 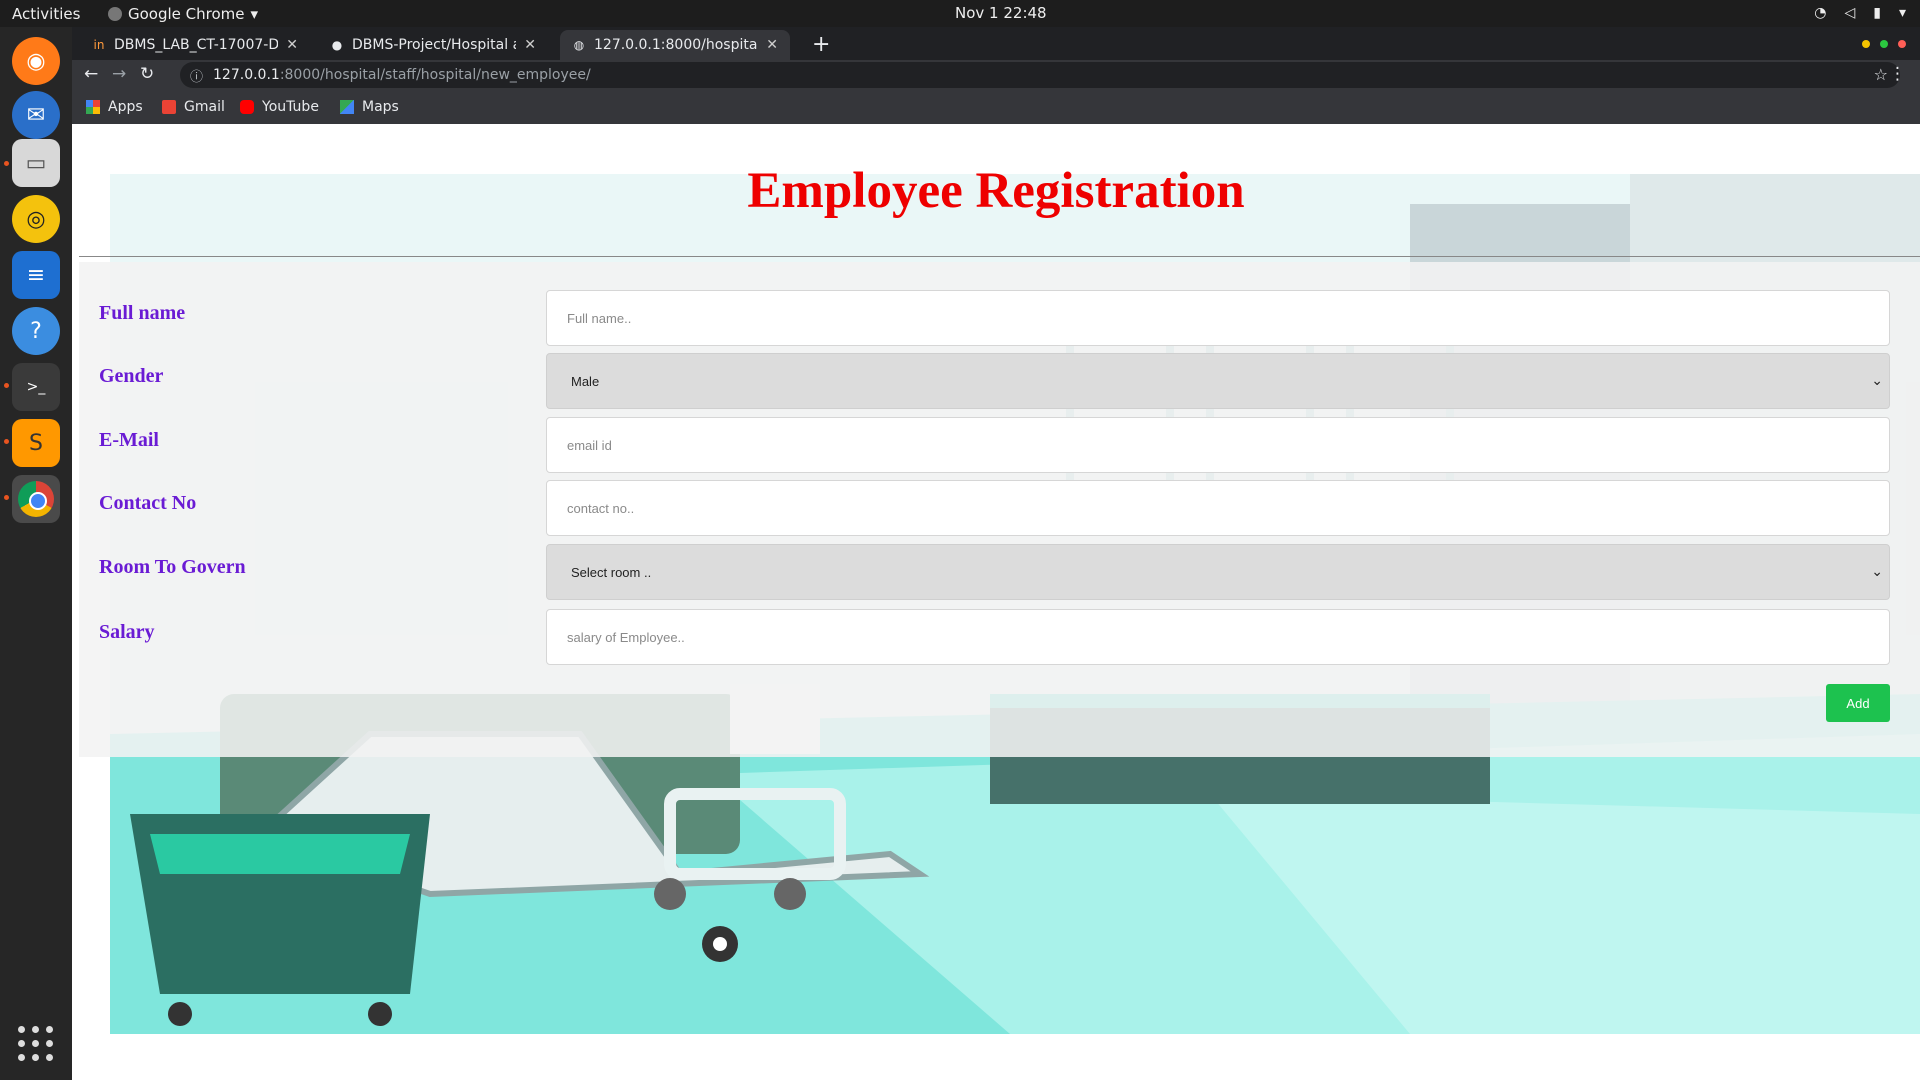 I want to click on bookmark-label: Apps, so click(x=125, y=107).